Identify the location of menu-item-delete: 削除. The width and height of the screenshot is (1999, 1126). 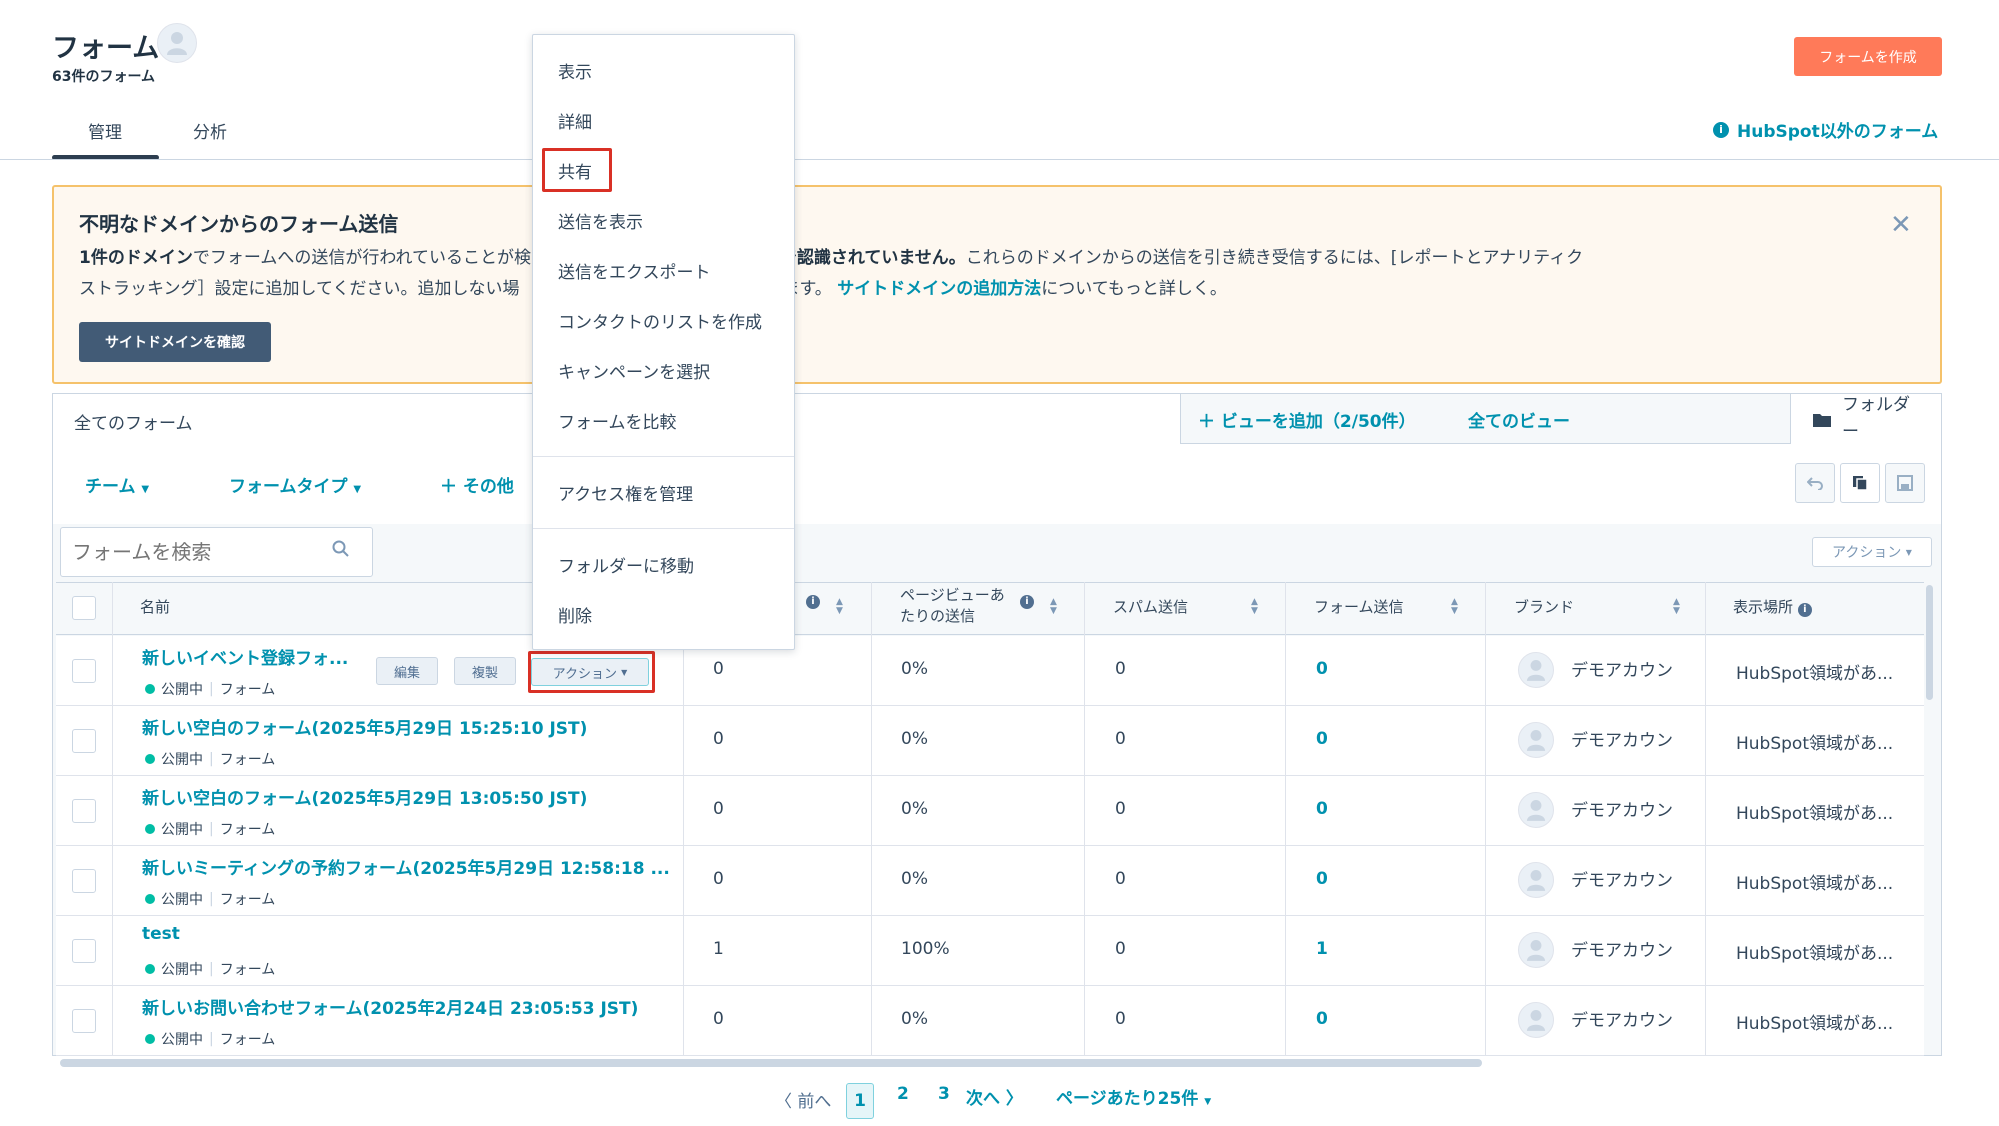
(575, 614).